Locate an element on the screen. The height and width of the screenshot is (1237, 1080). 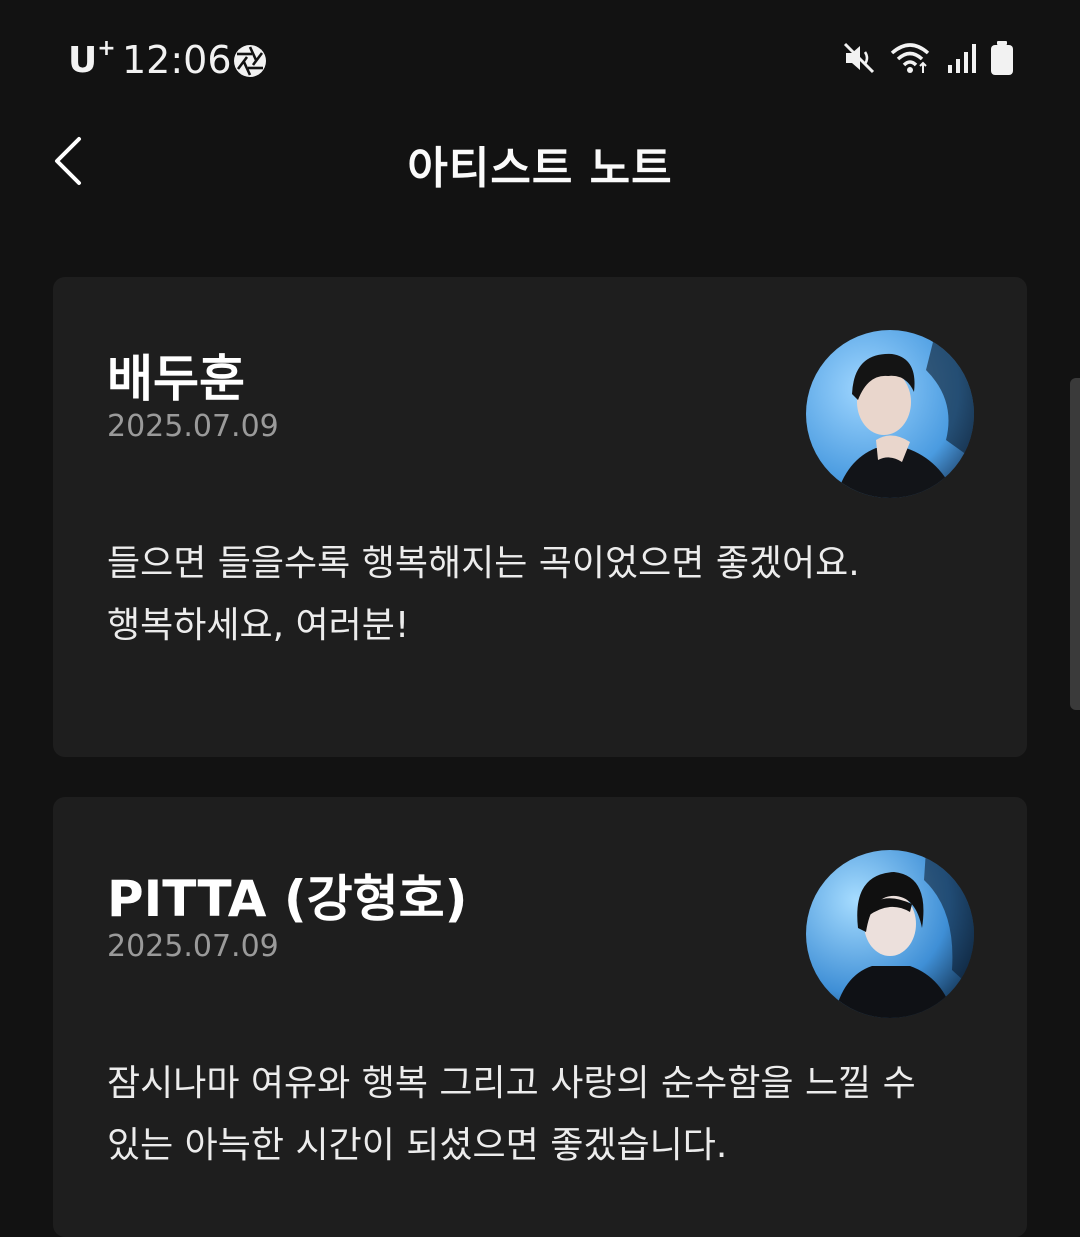
note-text: 들으면 들을수록 행복해지는 곡이었으면 좋겠어요. 행복하세요, 여러분! is located at coordinates (547, 595).